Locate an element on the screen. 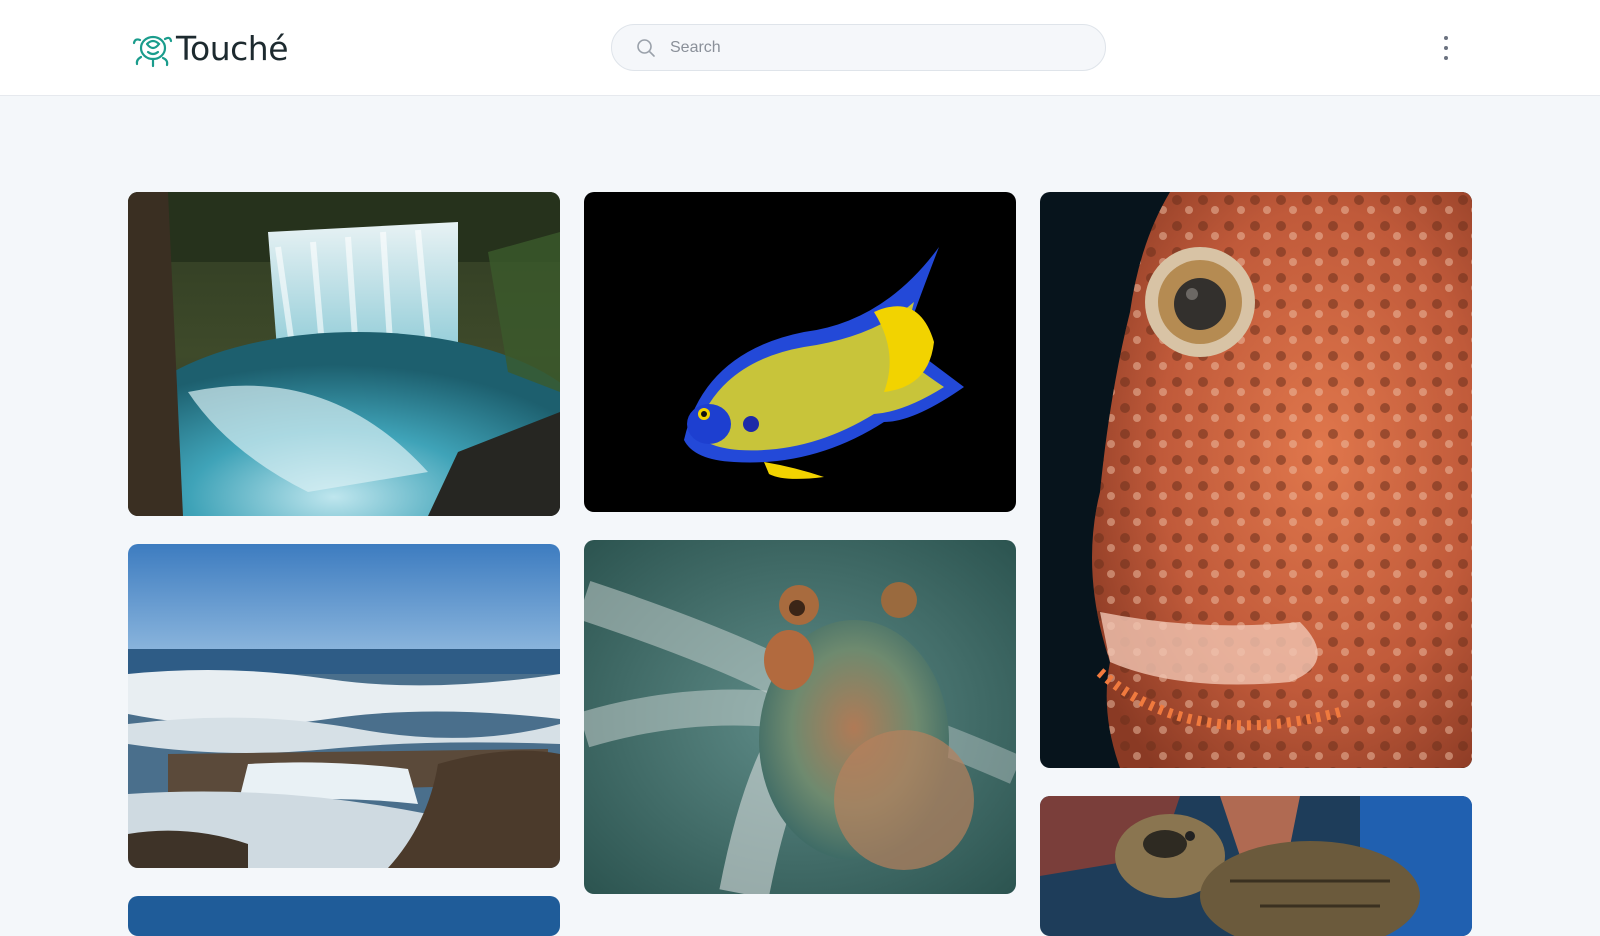 Image resolution: width=1600 pixels, height=936 pixels. turtle-image is located at coordinates (1256, 866).